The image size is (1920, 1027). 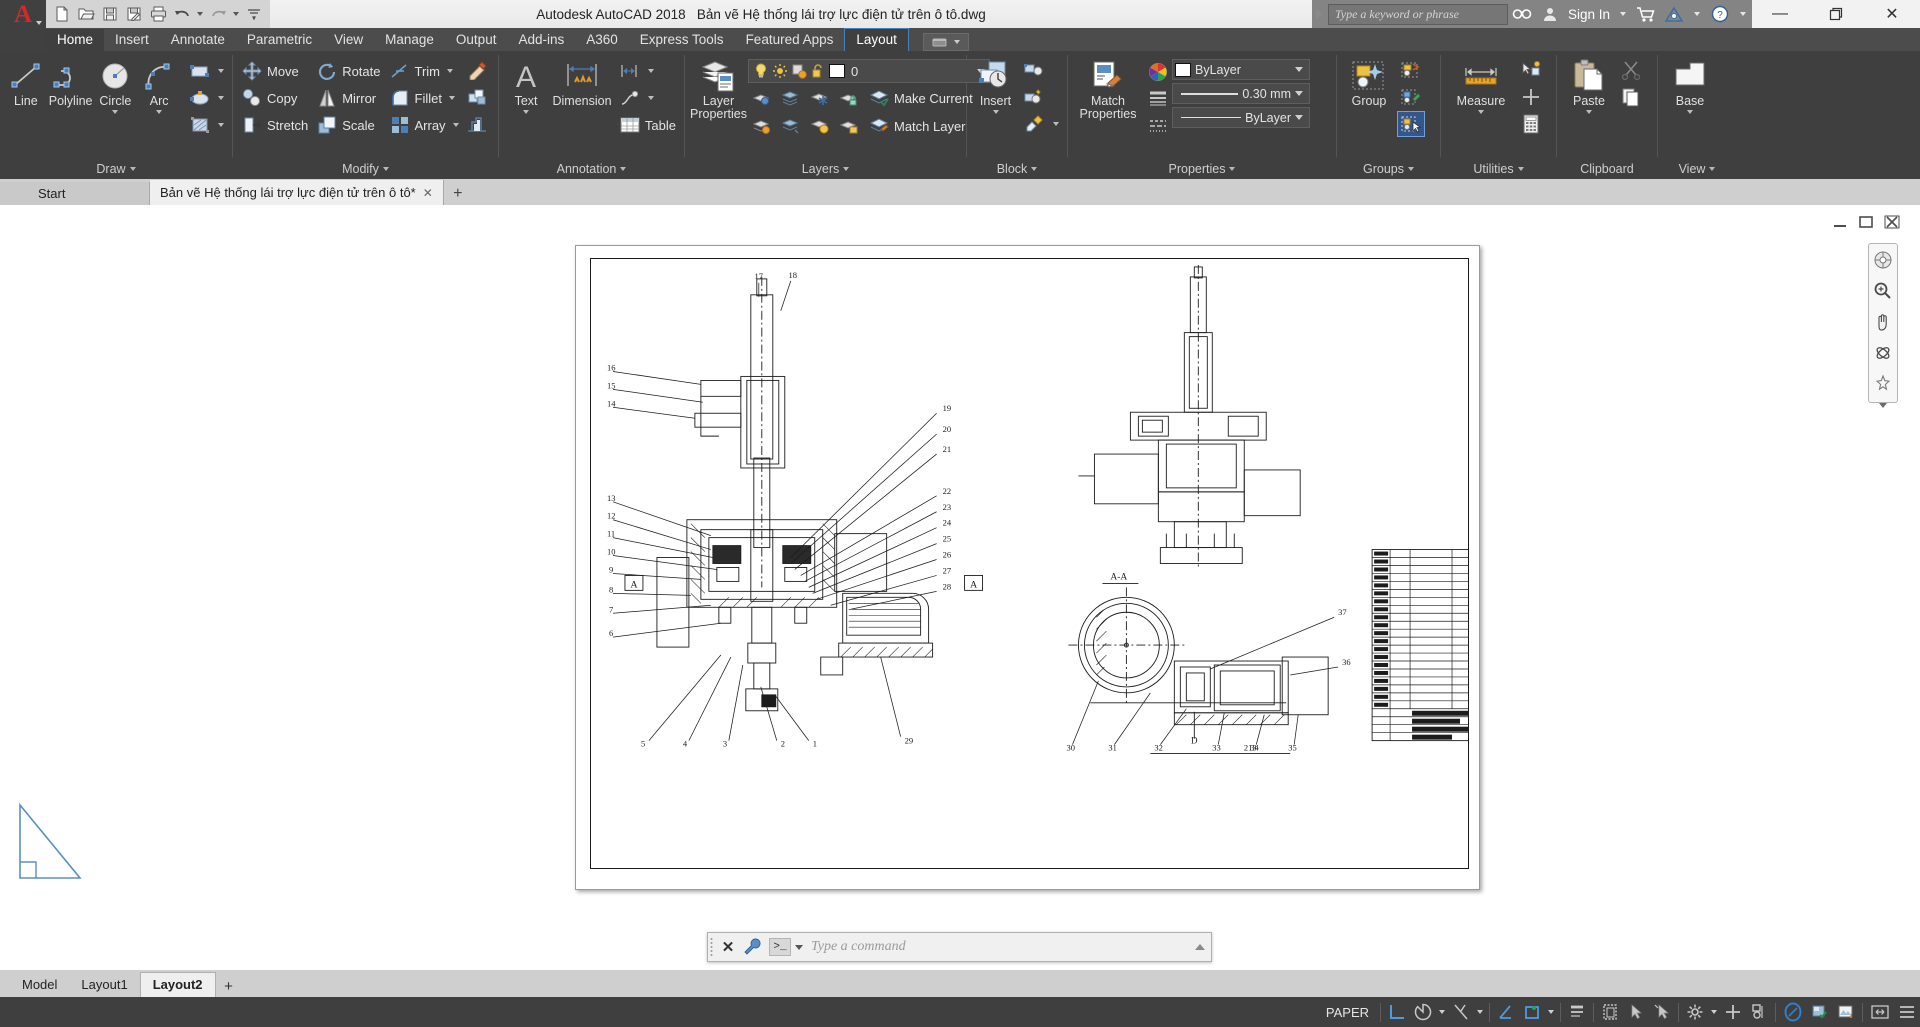 I want to click on define-attributes-button, so click(x=1034, y=97).